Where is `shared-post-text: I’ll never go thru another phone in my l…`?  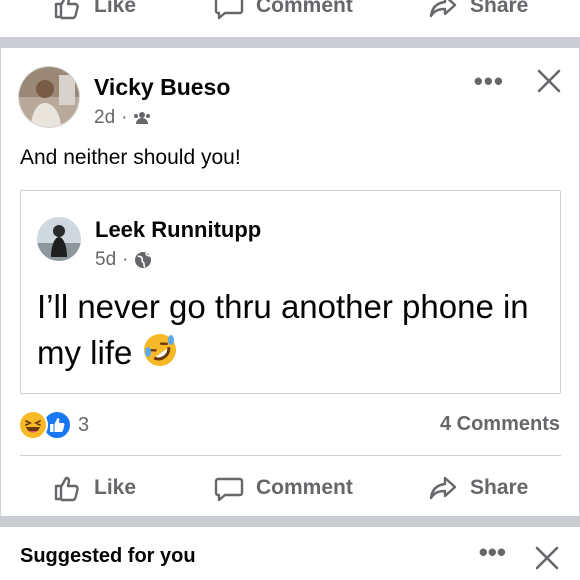
shared-post-text: I’ll never go thru another phone in my l… is located at coordinates (292, 330).